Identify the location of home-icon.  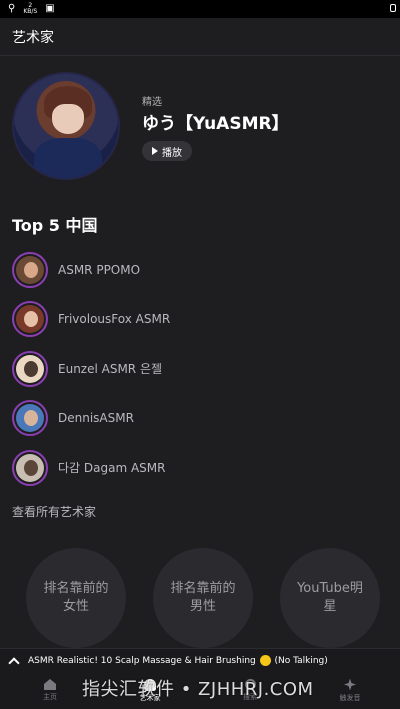
(50, 684).